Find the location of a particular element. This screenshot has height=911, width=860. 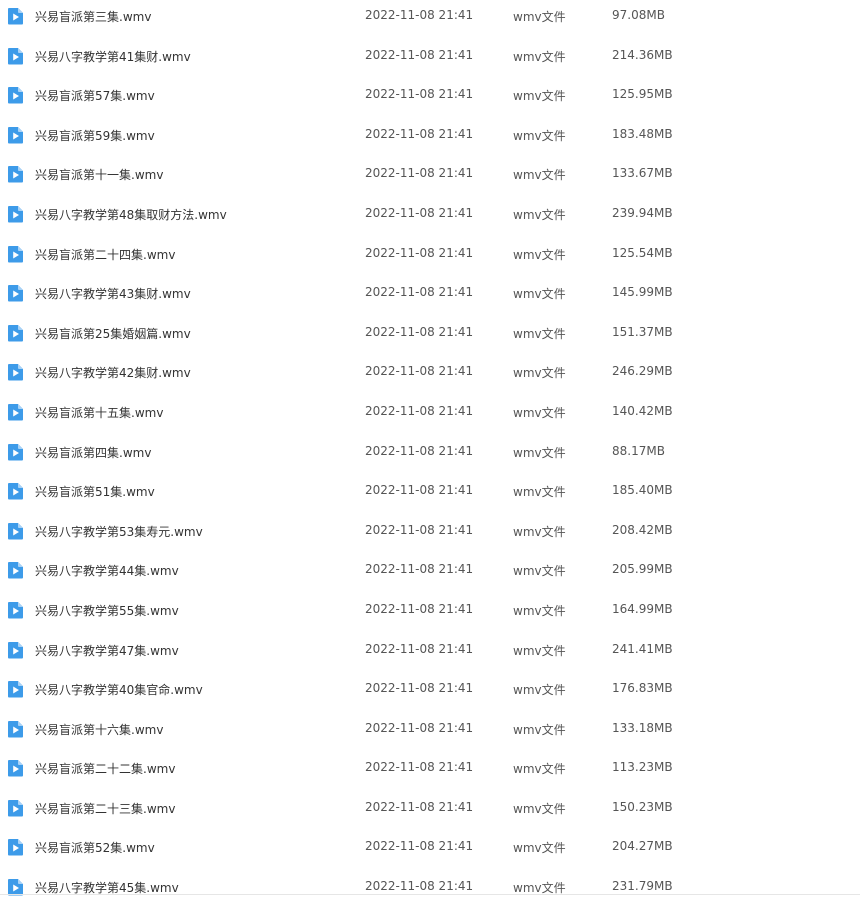

file-name: 兴易八字教学第44集.wmv is located at coordinates (107, 570).